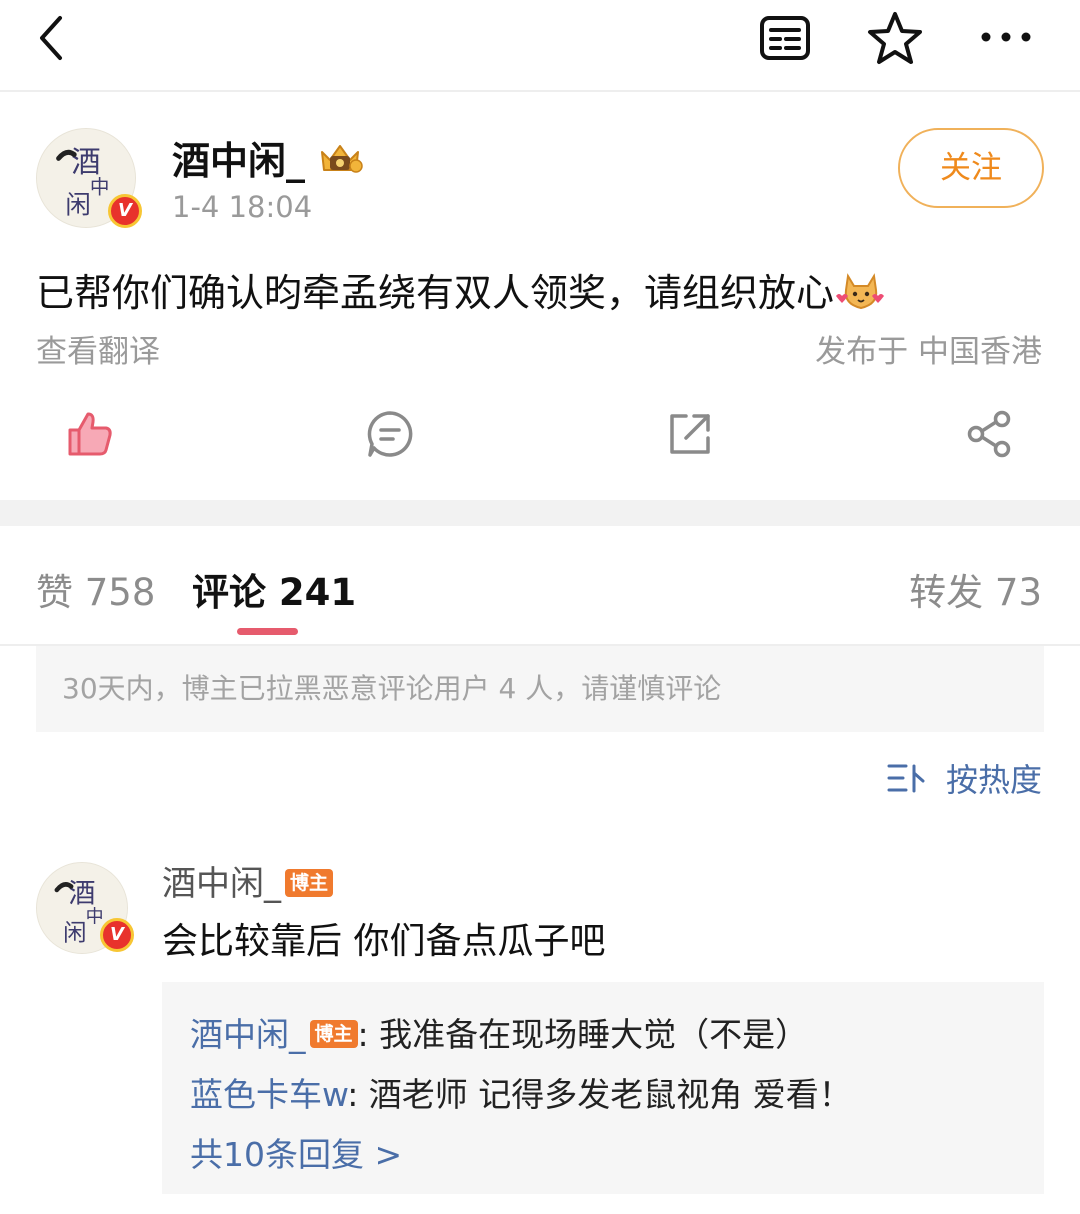 The width and height of the screenshot is (1080, 1214). Describe the element at coordinates (540, 513) in the screenshot. I see `section-divider` at that location.